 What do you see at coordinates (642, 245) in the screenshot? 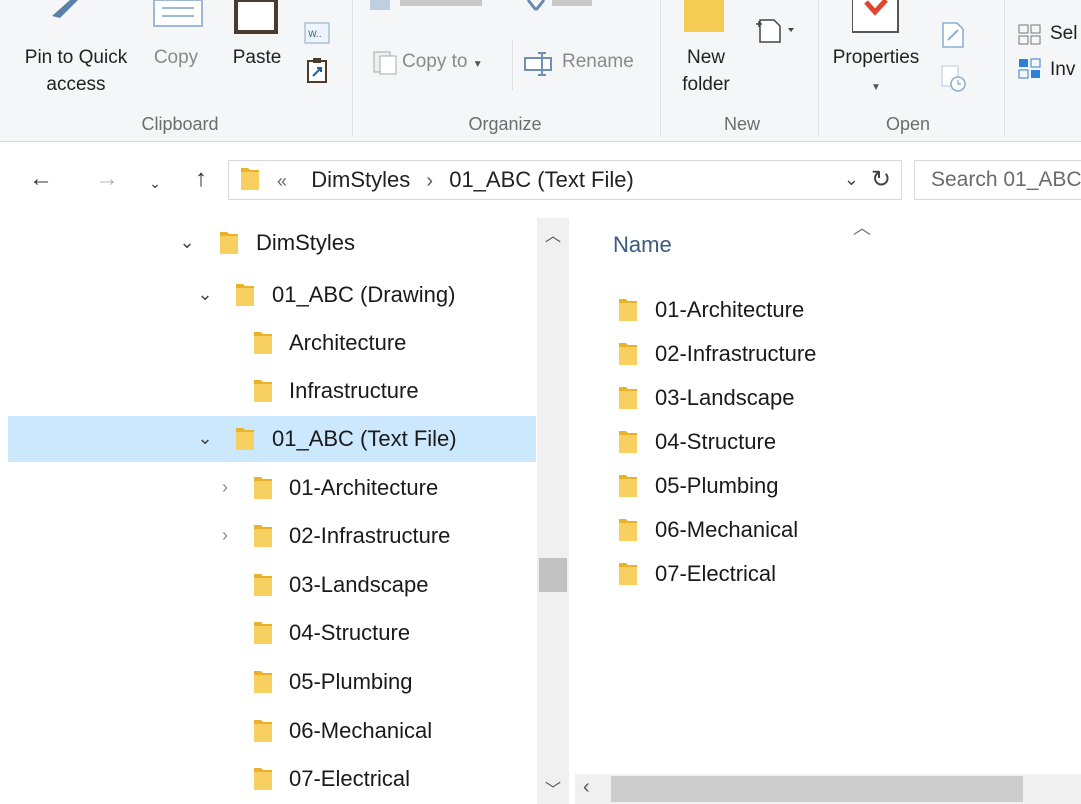
I see `column-header-name: Name` at bounding box center [642, 245].